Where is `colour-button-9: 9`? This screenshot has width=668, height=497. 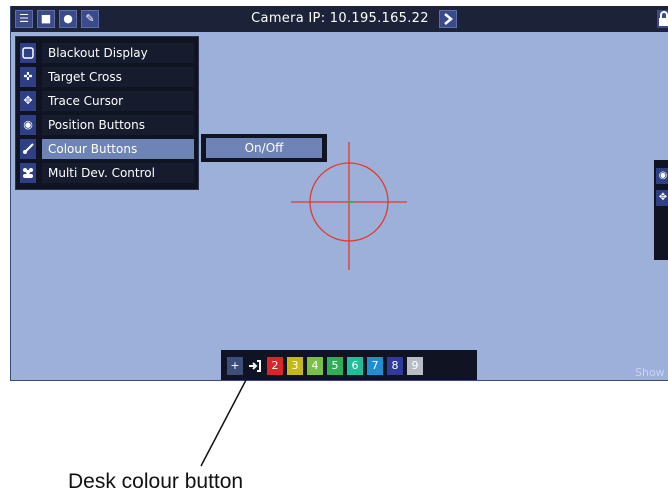 colour-button-9: 9 is located at coordinates (415, 366).